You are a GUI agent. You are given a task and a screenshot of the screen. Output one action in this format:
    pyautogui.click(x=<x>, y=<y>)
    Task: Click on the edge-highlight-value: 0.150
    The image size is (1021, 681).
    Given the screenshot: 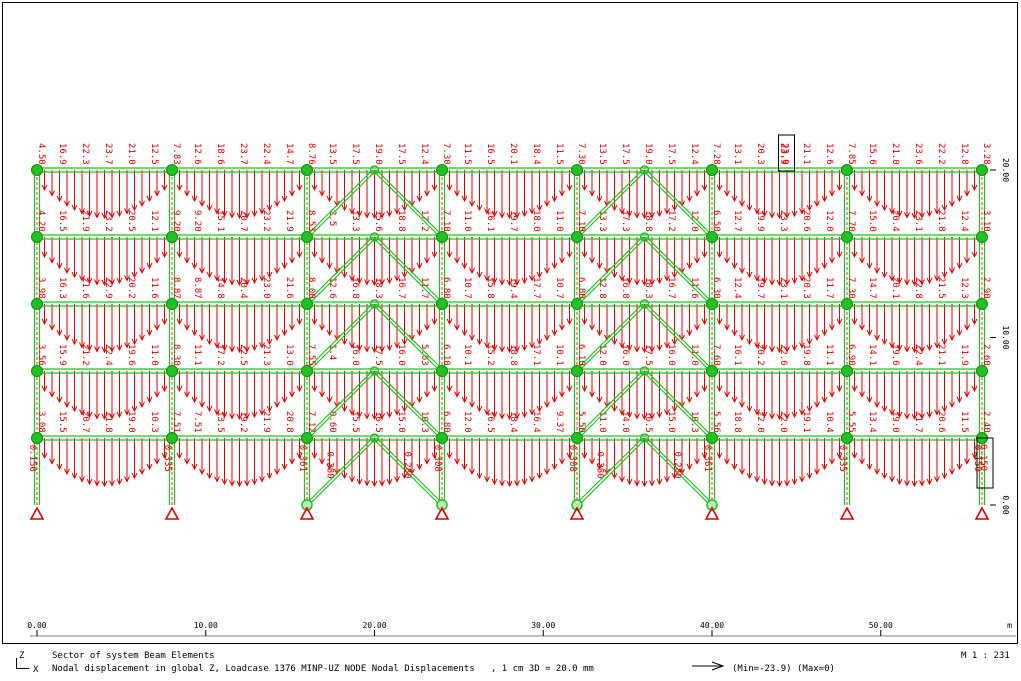 What is the action you would take?
    pyautogui.click(x=983, y=457)
    